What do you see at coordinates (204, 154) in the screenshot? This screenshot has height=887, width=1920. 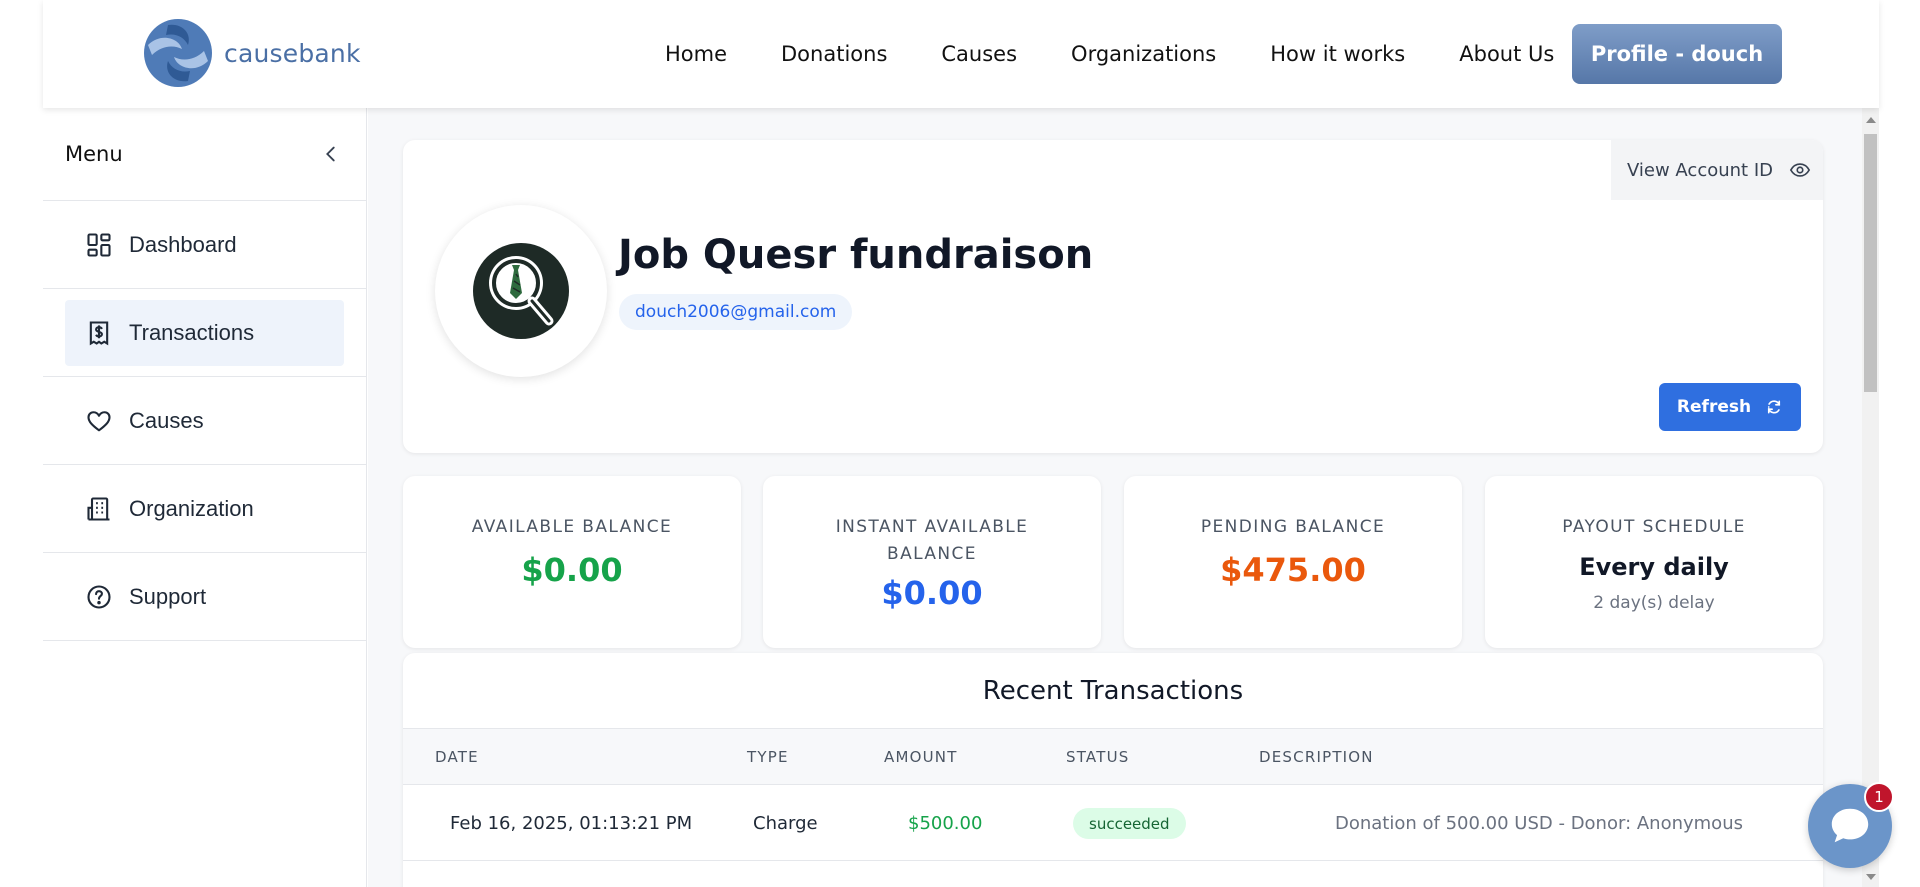 I see `sidebar-header: Menu` at bounding box center [204, 154].